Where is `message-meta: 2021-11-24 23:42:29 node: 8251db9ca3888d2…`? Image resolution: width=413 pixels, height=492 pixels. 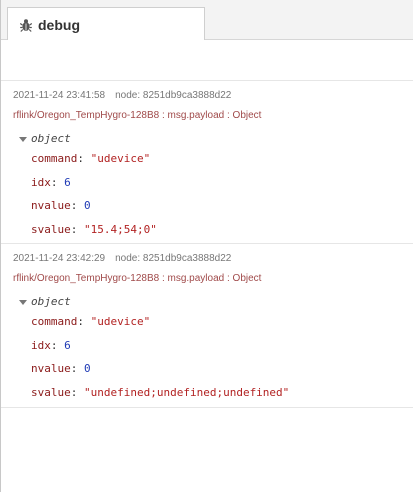
message-meta: 2021-11-24 23:42:29 node: 8251db9ca3888d2… is located at coordinates (207, 259).